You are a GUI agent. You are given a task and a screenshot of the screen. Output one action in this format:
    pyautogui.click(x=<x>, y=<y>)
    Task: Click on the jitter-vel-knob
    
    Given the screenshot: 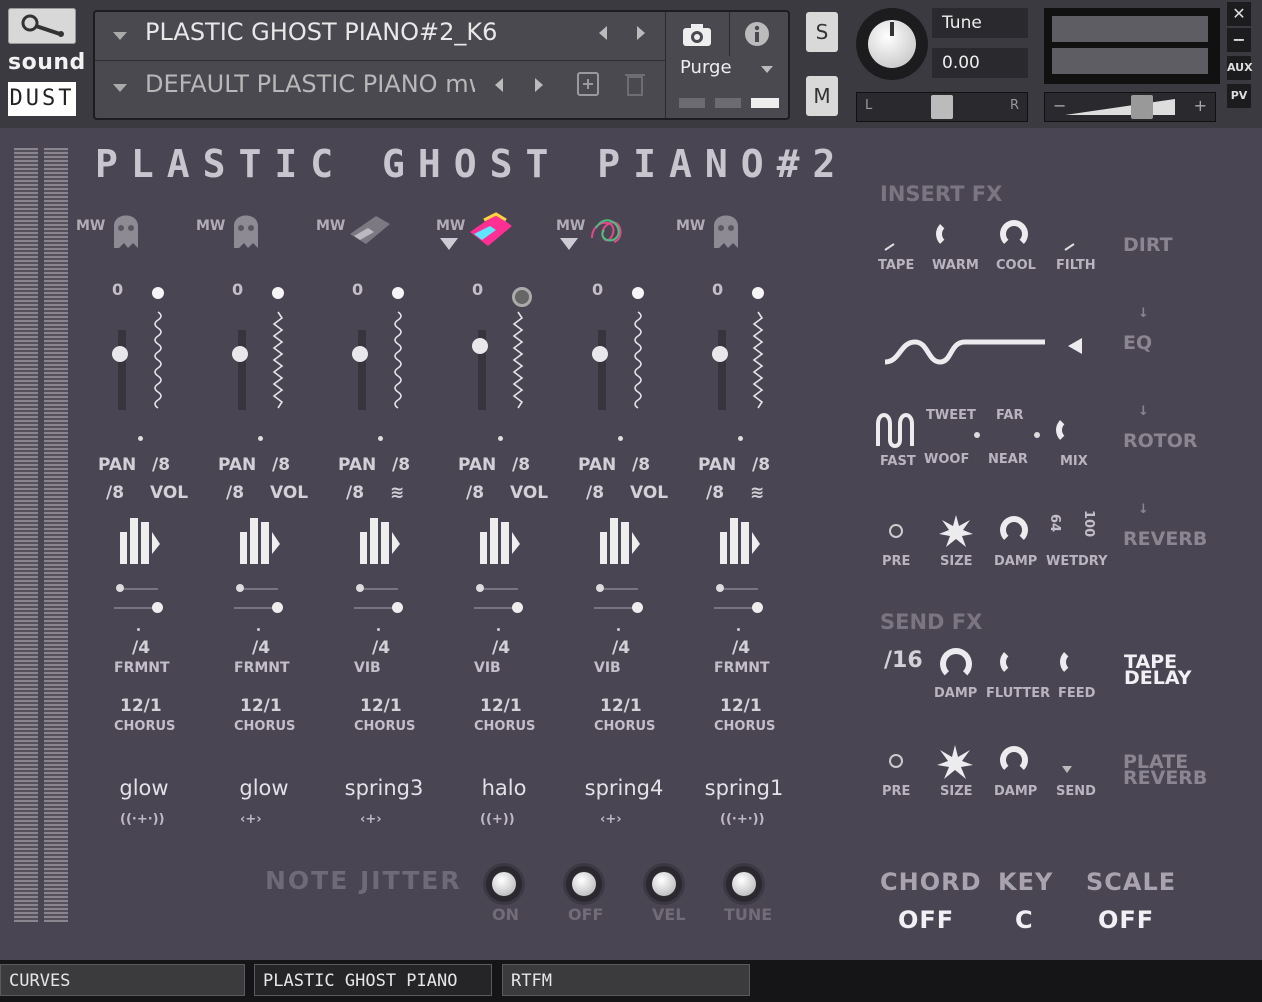 What is the action you would take?
    pyautogui.click(x=664, y=884)
    